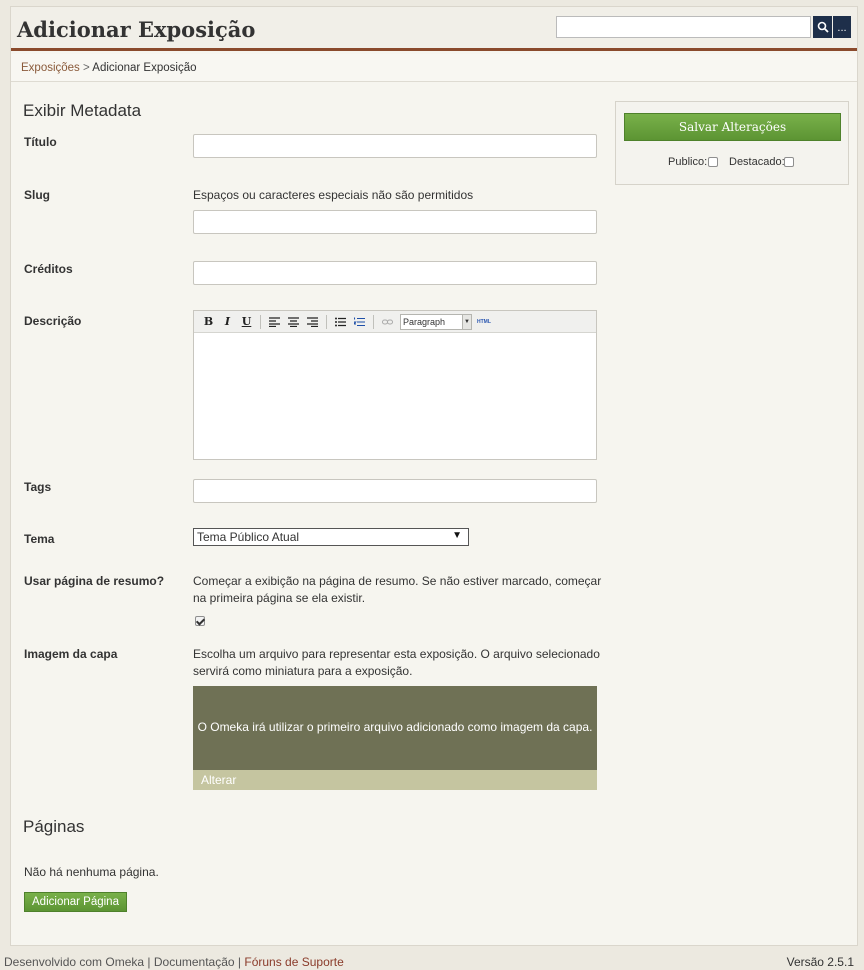 This screenshot has width=864, height=970. I want to click on public-label: Publico:, so click(688, 162).